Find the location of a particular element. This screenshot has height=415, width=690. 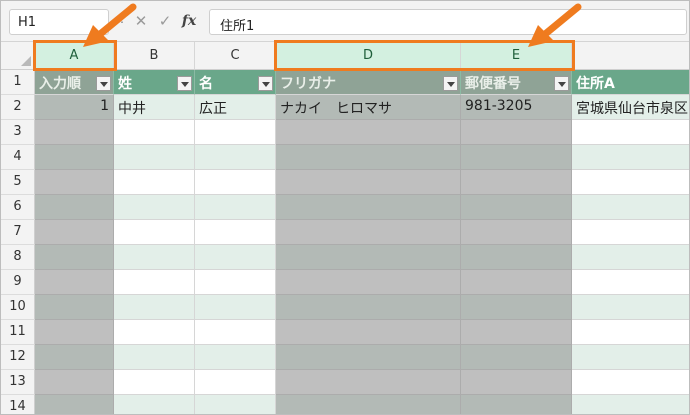

table-header-cell: 郵便番号 is located at coordinates (516, 82).